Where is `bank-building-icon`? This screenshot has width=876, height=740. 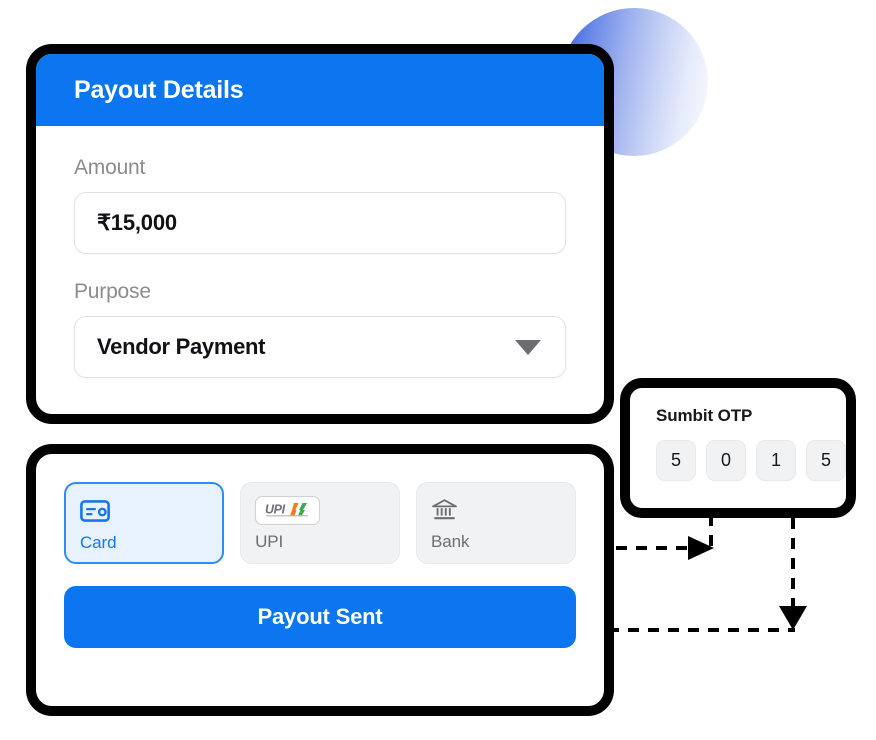 bank-building-icon is located at coordinates (496, 510).